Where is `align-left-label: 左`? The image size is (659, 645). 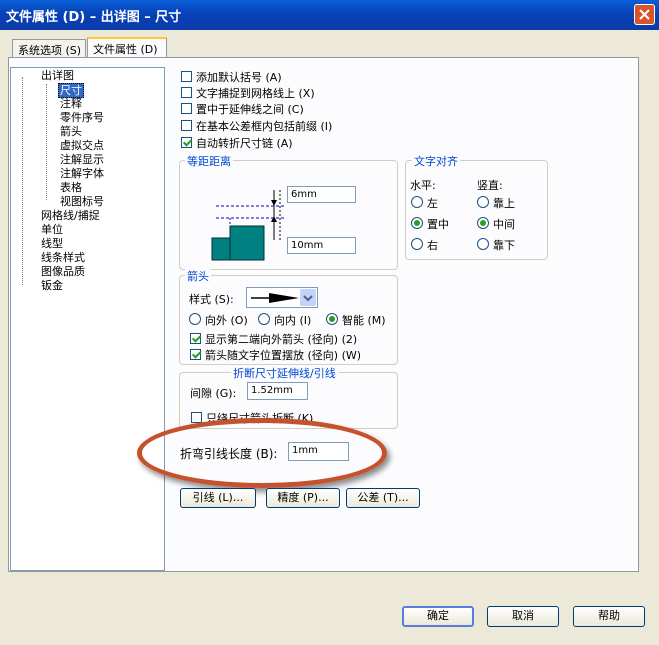
align-left-label: 左 is located at coordinates (432, 203).